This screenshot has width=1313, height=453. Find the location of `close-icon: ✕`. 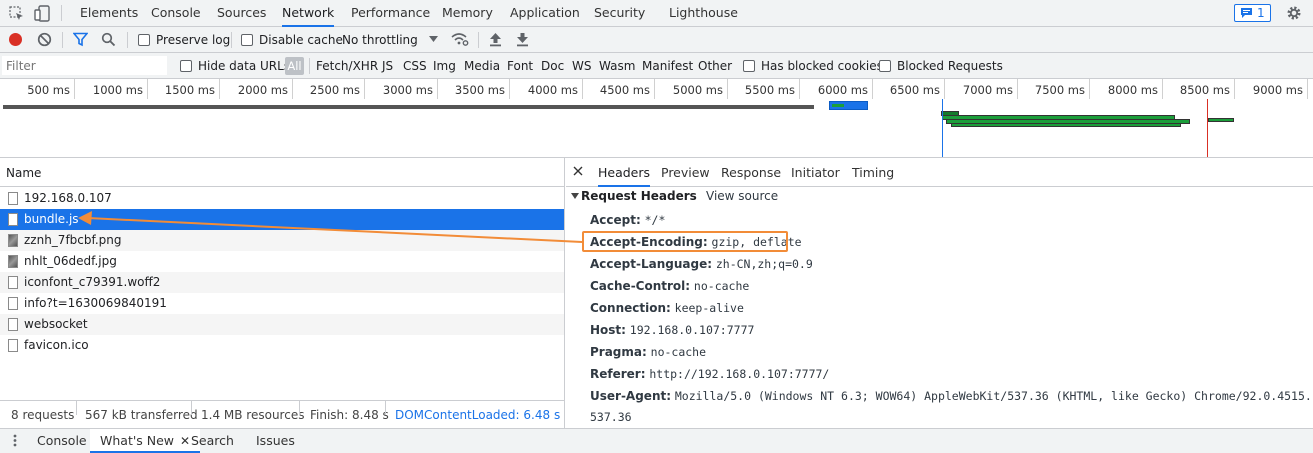

close-icon: ✕ is located at coordinates (185, 441).